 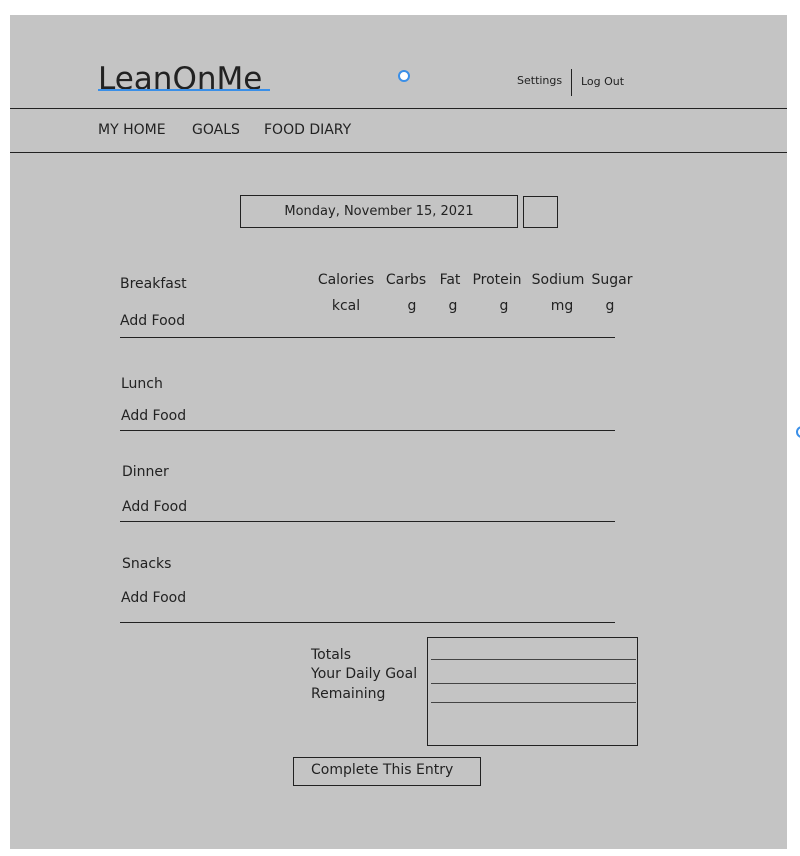 I want to click on complete-entry-button: Complete This Entry, so click(x=387, y=771).